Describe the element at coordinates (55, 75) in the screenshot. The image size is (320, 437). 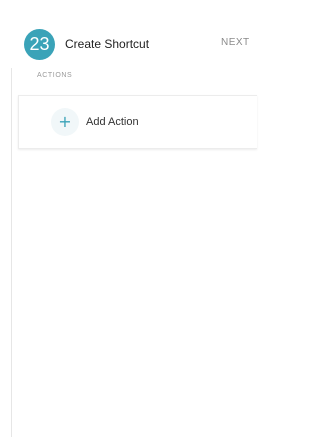
I see `actions-section-label: ACTIONS` at that location.